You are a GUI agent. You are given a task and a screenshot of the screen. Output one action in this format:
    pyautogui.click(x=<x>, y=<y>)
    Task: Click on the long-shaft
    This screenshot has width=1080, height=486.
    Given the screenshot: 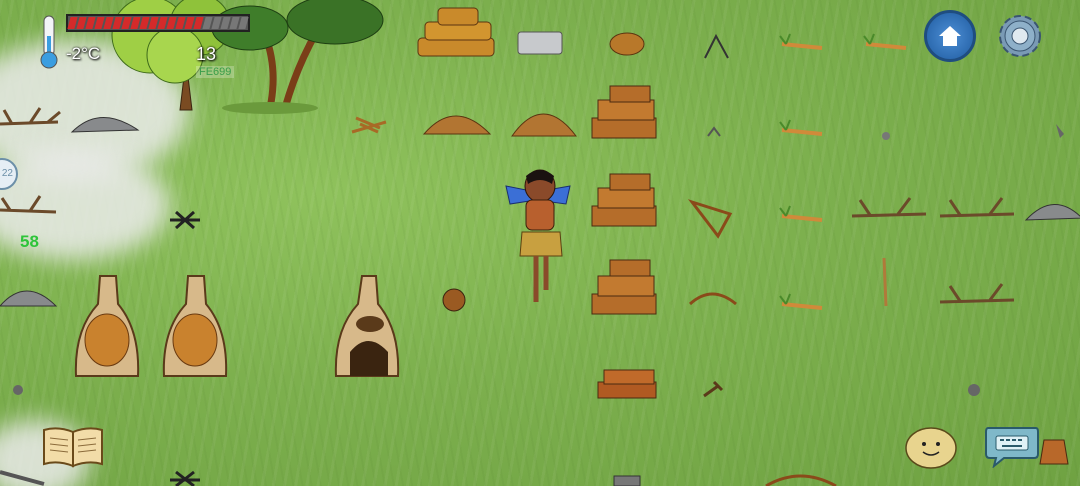 What is the action you would take?
    pyautogui.click(x=885, y=282)
    